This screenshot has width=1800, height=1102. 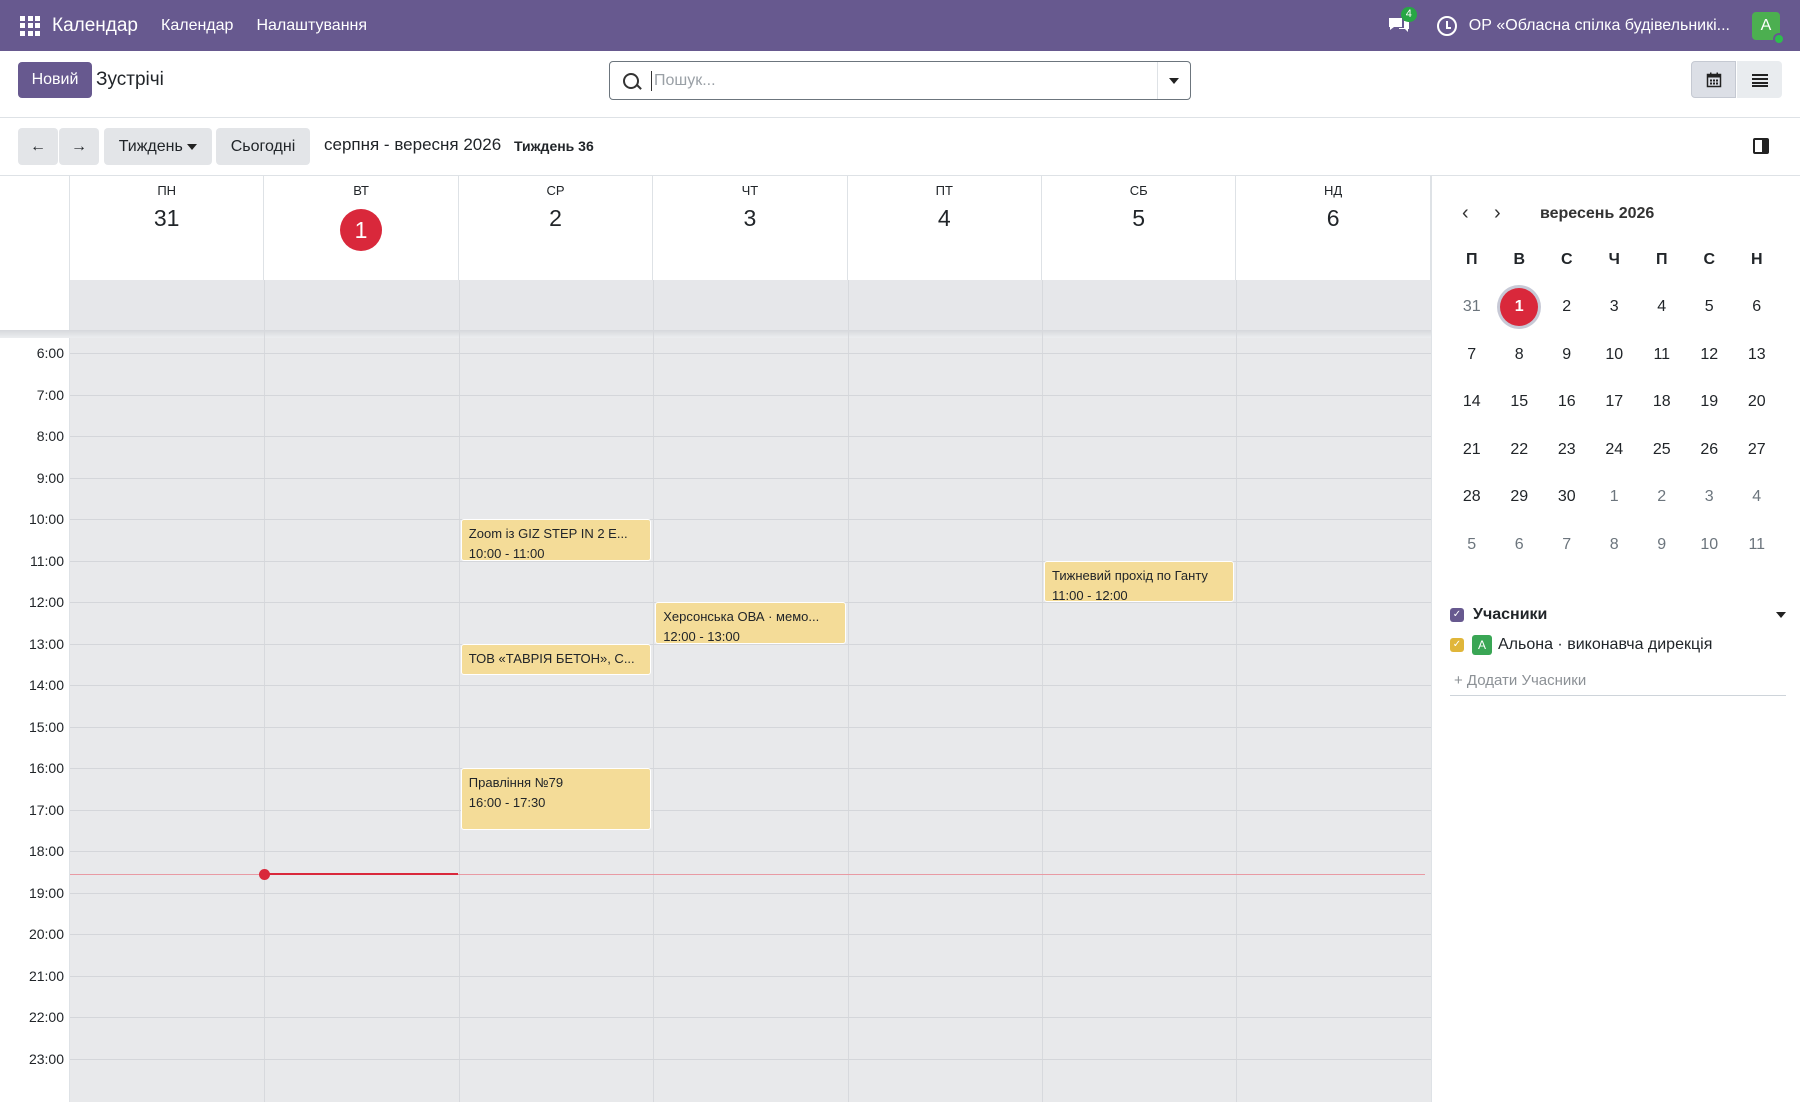 I want to click on event-time: 12:00 - 13:00, so click(x=701, y=636).